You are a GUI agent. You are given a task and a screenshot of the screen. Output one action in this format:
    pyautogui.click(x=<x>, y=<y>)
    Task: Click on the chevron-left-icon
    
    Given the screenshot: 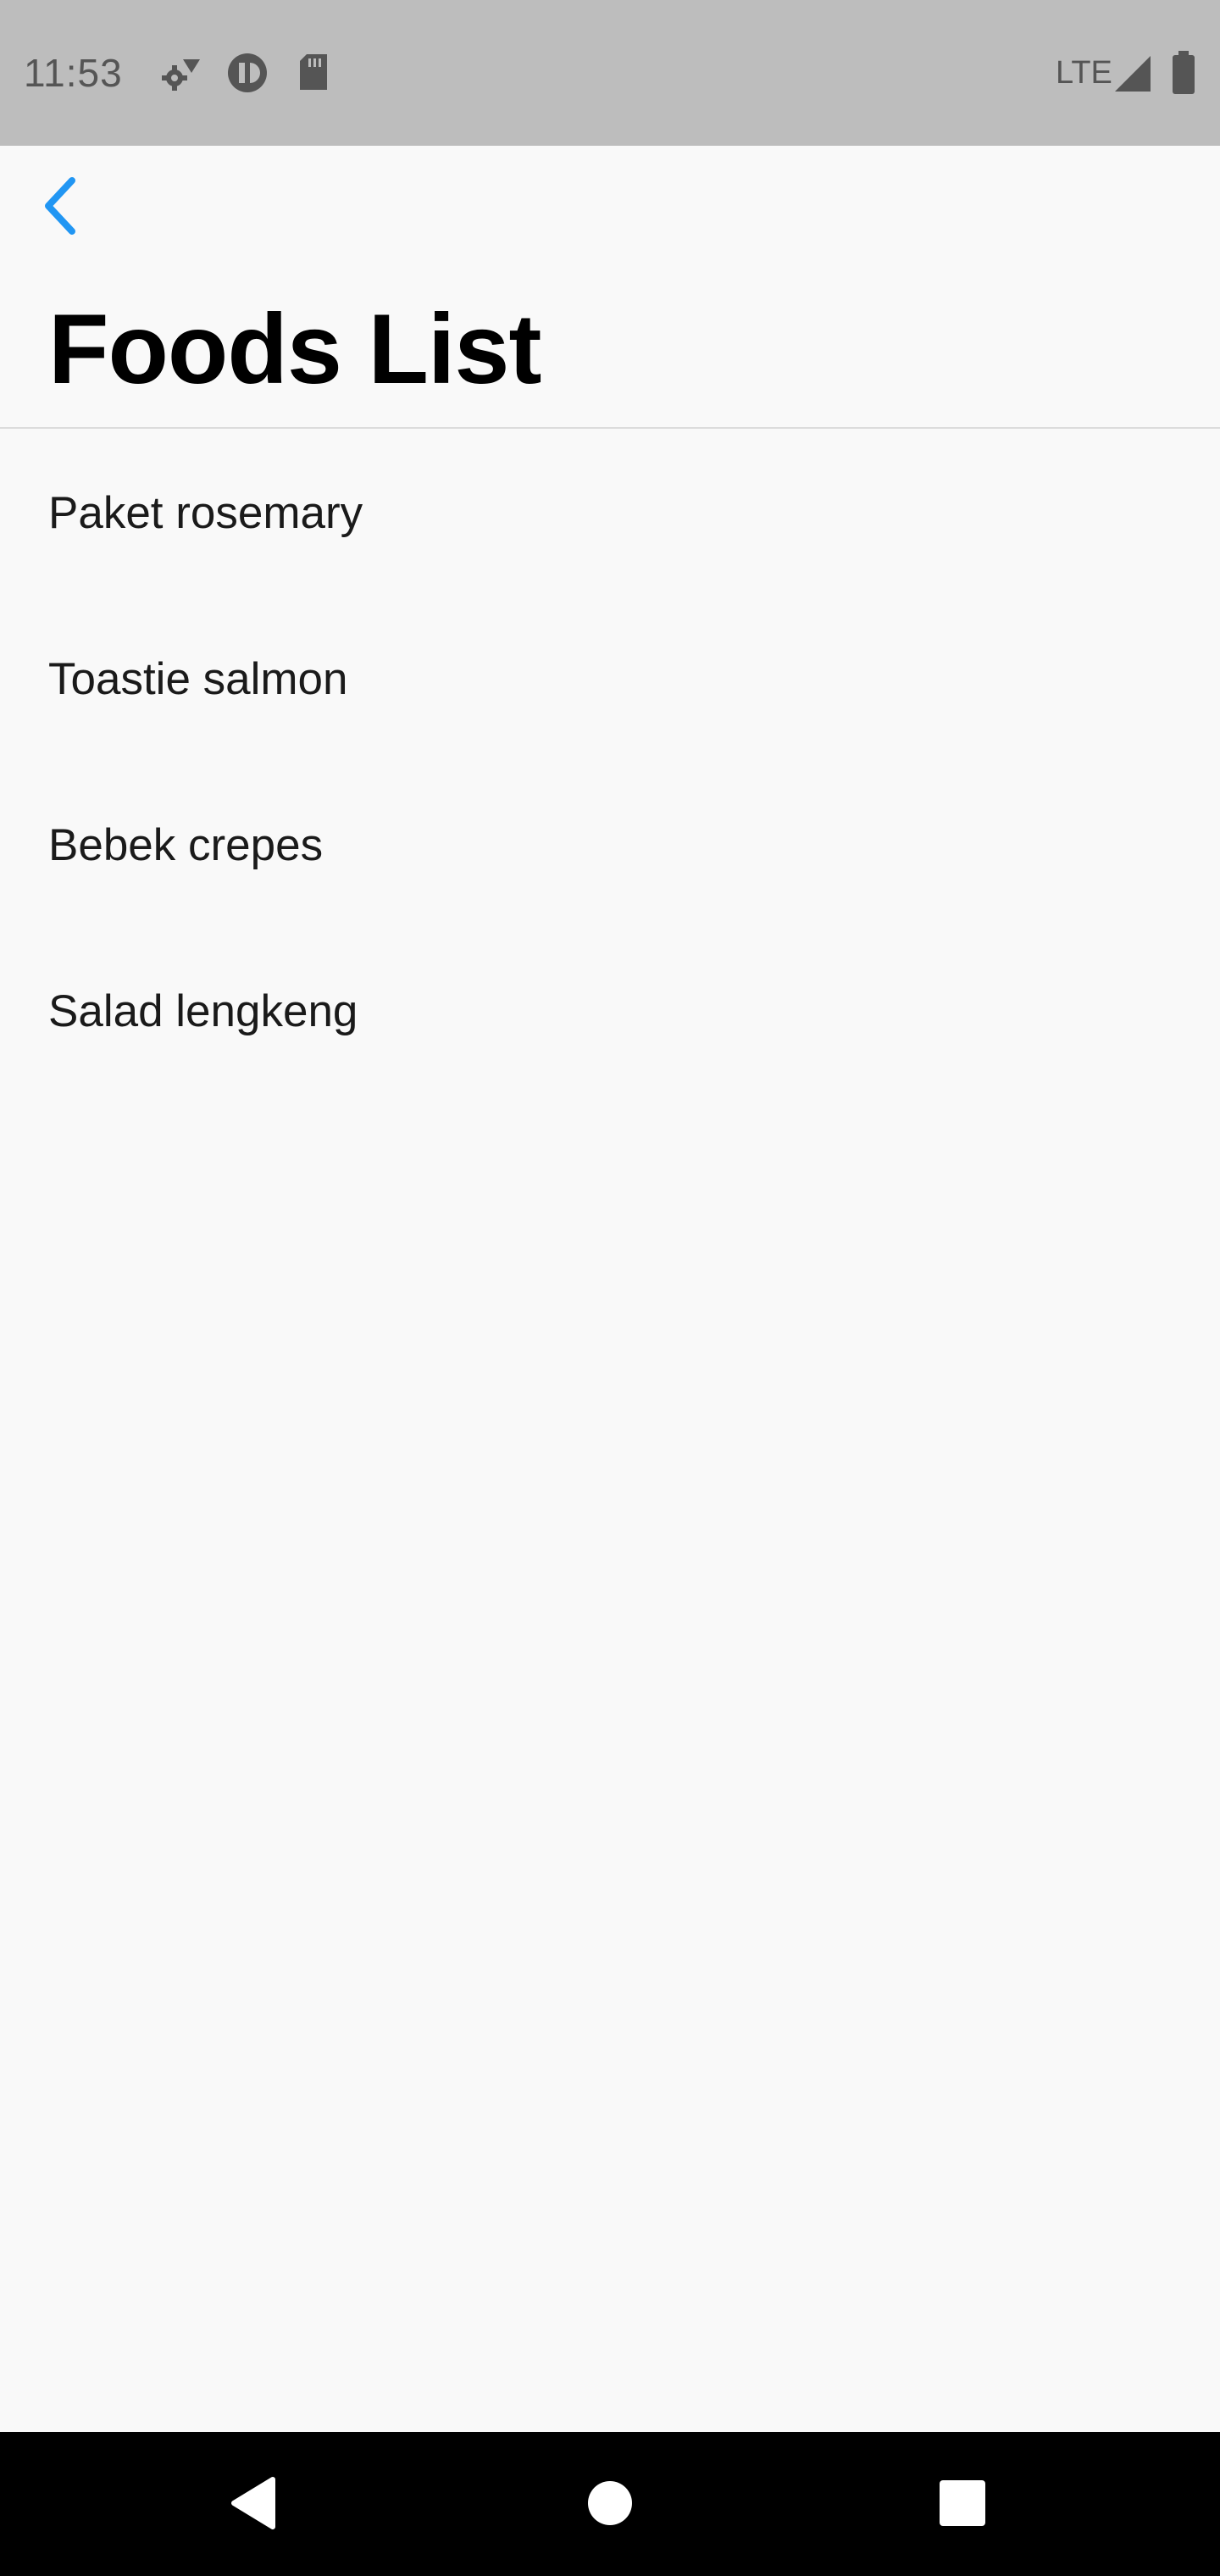 What is the action you would take?
    pyautogui.click(x=59, y=208)
    